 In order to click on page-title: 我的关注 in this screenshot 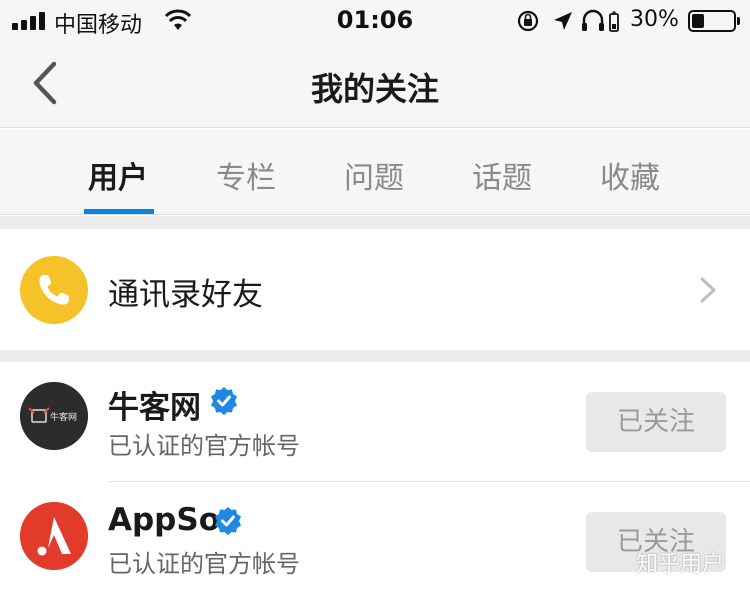, I will do `click(374, 89)`.